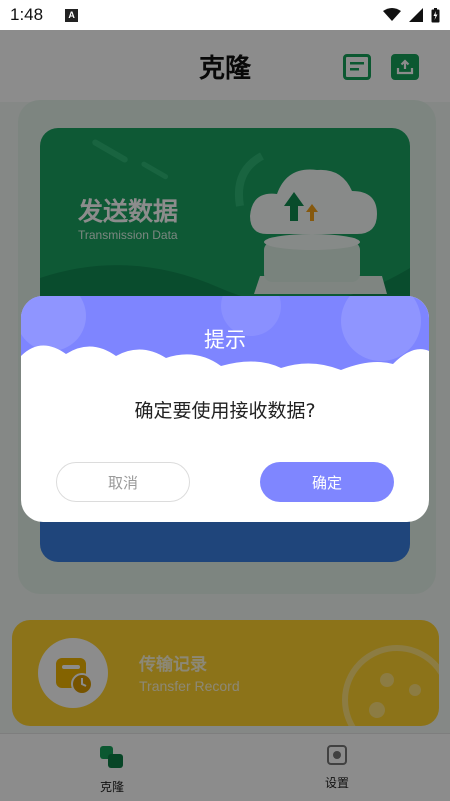 The height and width of the screenshot is (801, 450). Describe the element at coordinates (416, 15) in the screenshot. I see `signal-icon` at that location.